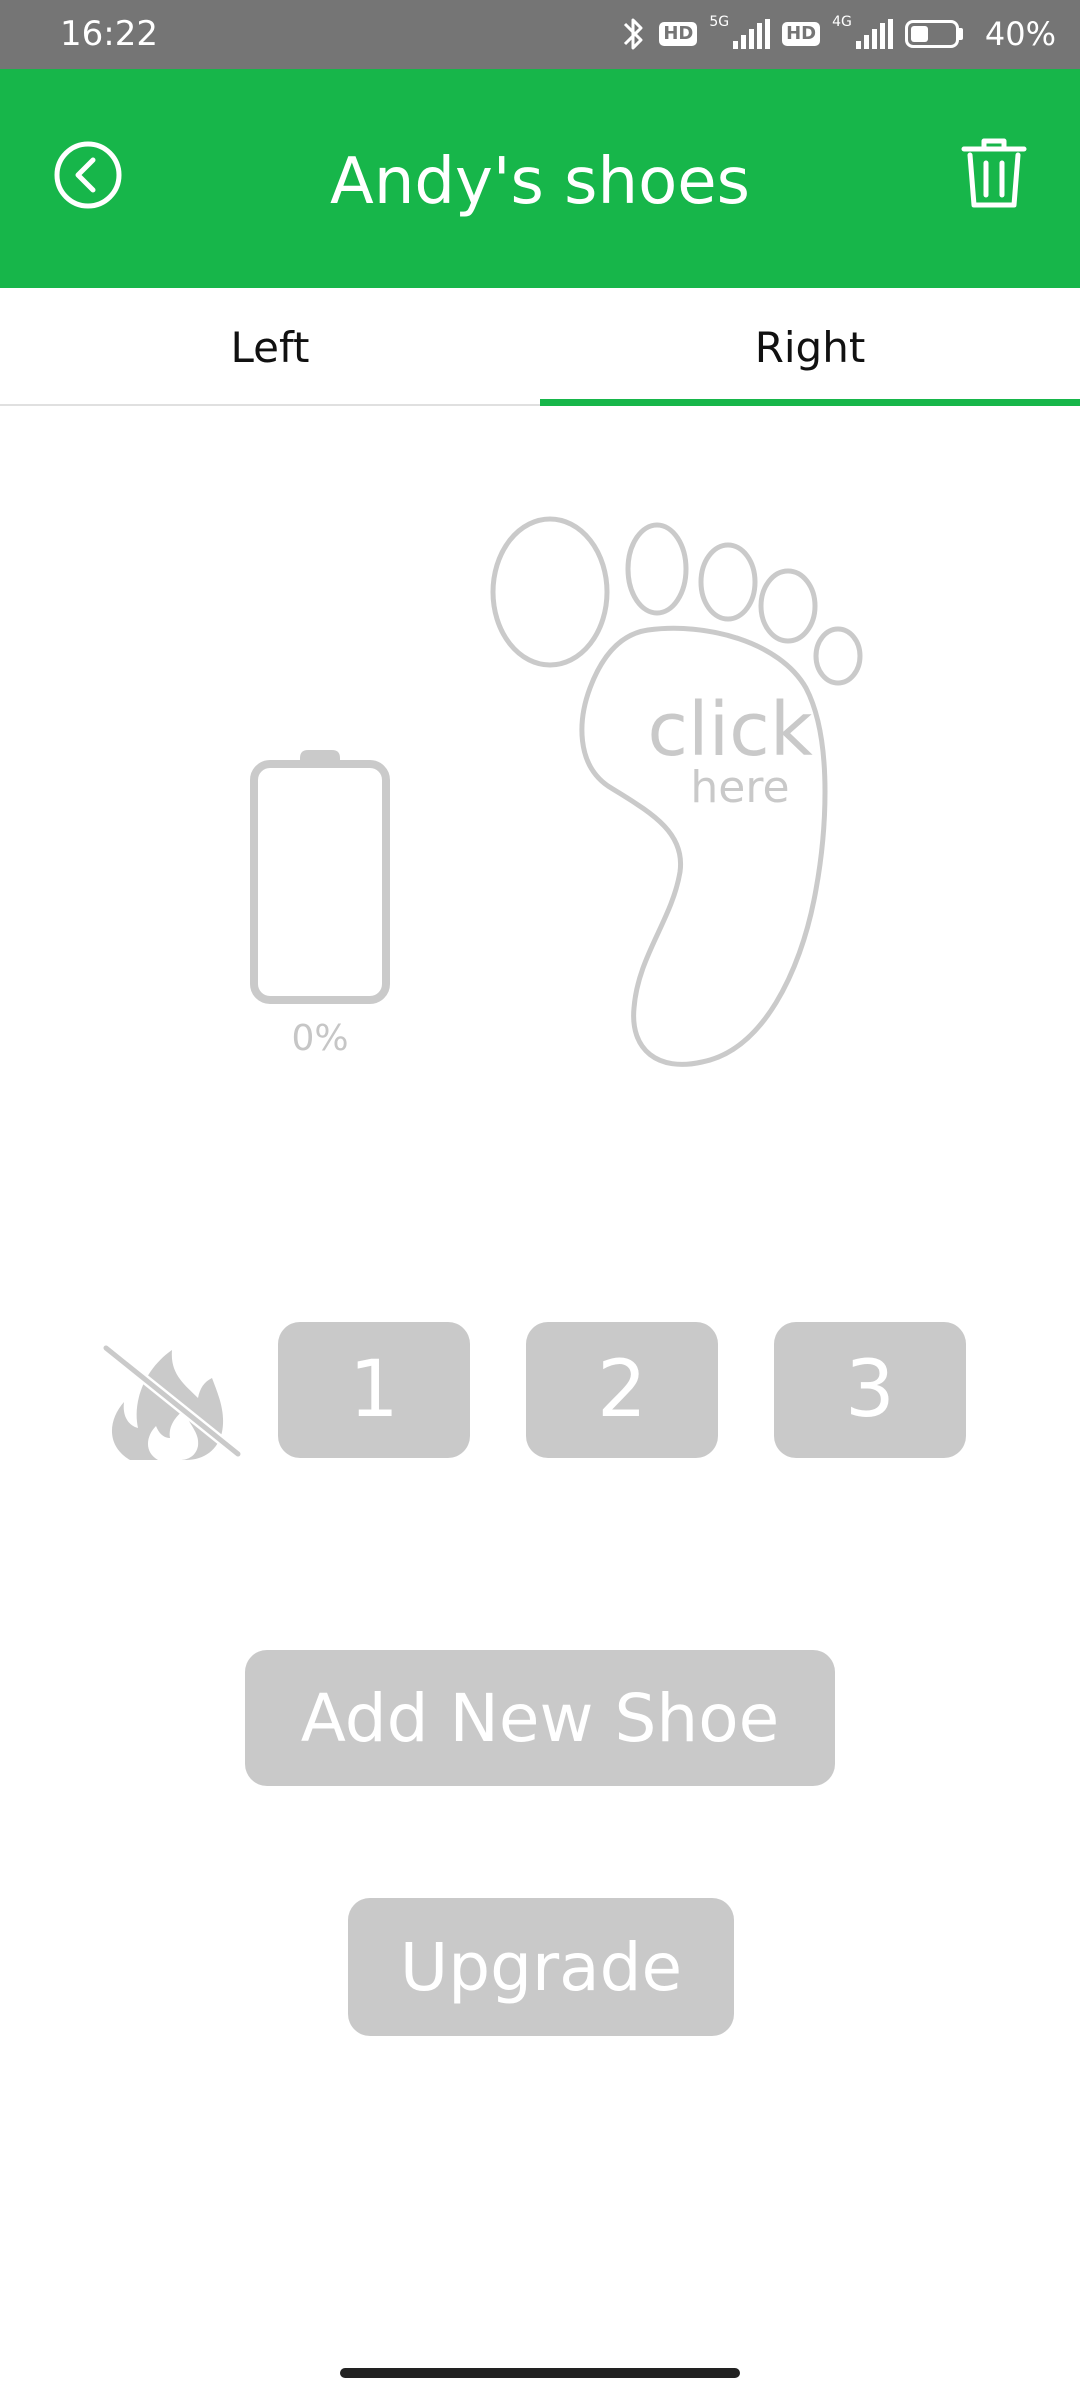 Image resolution: width=1080 pixels, height=2400 pixels. I want to click on battery-icon, so click(320, 877).